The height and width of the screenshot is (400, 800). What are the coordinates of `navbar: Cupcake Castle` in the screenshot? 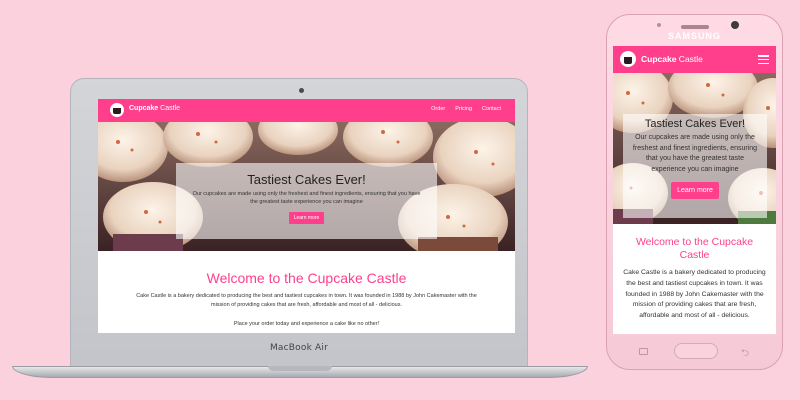 It's located at (694, 59).